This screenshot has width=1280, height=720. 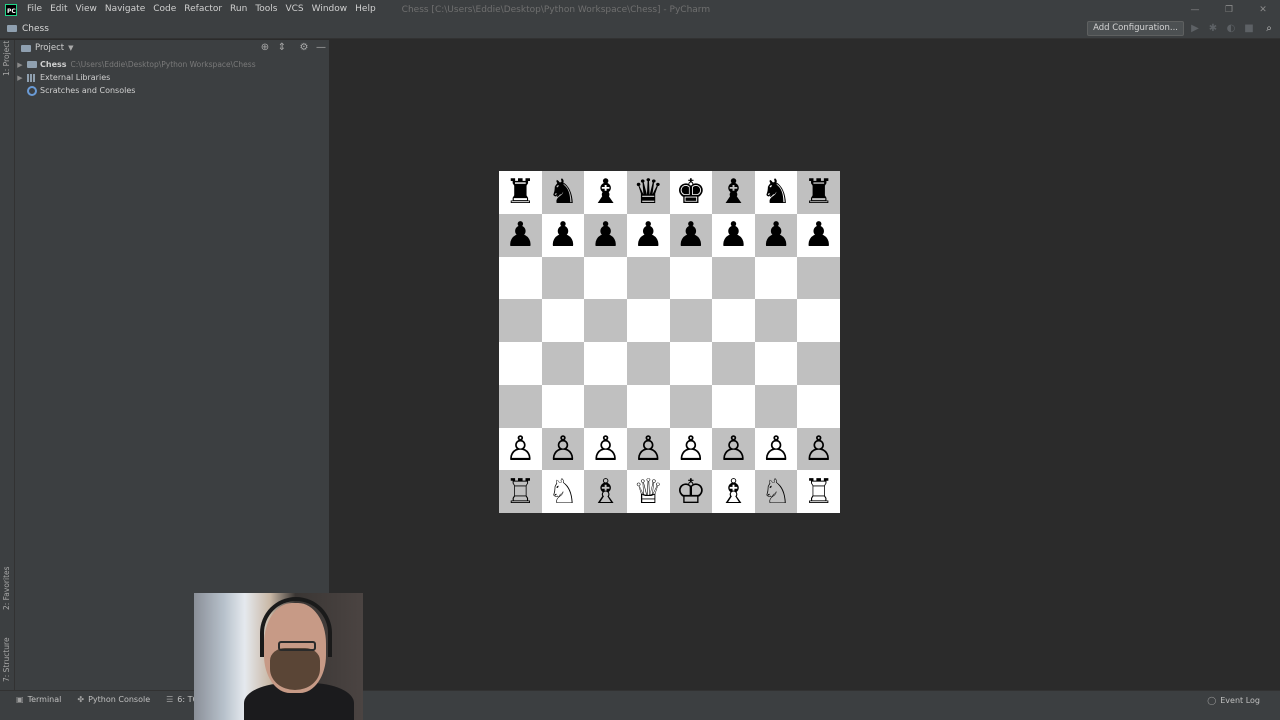 I want to click on breadcrumb-project: Chess, so click(x=35, y=29).